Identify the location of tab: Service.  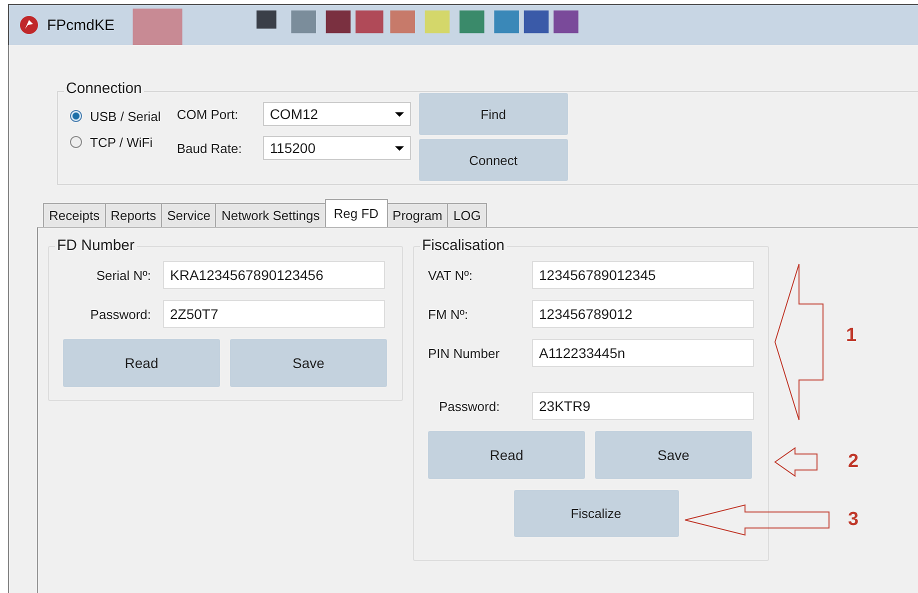
(188, 215).